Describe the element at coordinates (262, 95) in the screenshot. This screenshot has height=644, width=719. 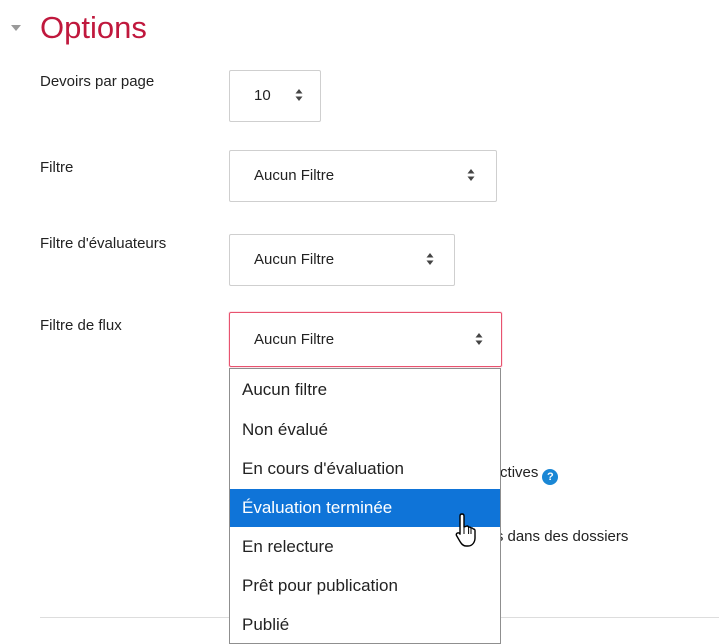
I see `per-page-value: 10` at that location.